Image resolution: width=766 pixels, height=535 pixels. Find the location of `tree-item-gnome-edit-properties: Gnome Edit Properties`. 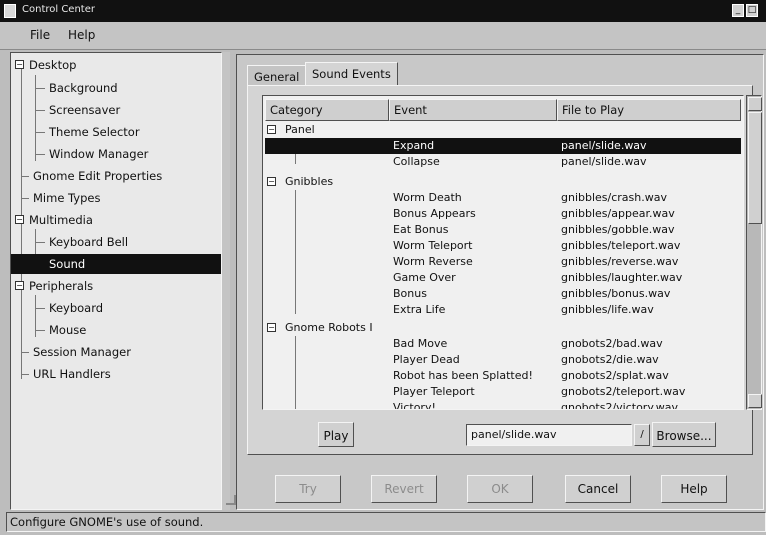

tree-item-gnome-edit-properties: Gnome Edit Properties is located at coordinates (116, 176).